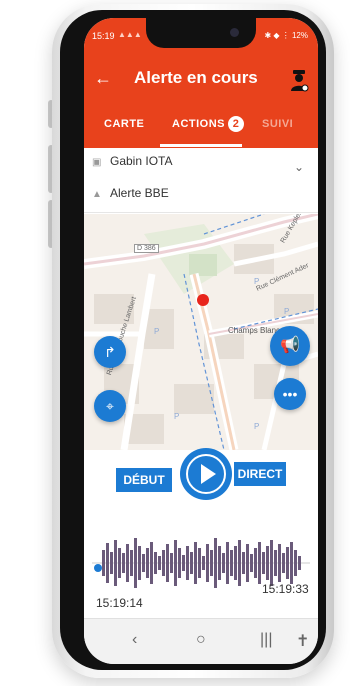  Describe the element at coordinates (134, 640) in the screenshot. I see `nav-back-icon: ‹` at that location.